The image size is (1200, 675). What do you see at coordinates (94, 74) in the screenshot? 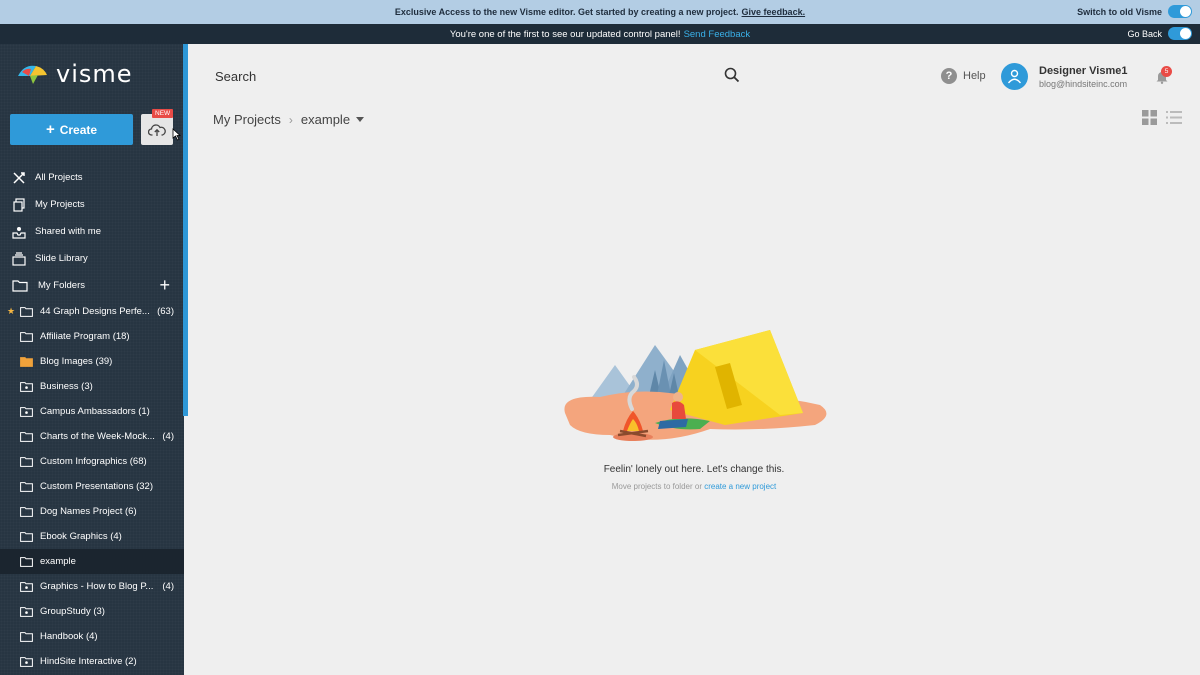
I see `visme-logo-text: visme` at bounding box center [94, 74].